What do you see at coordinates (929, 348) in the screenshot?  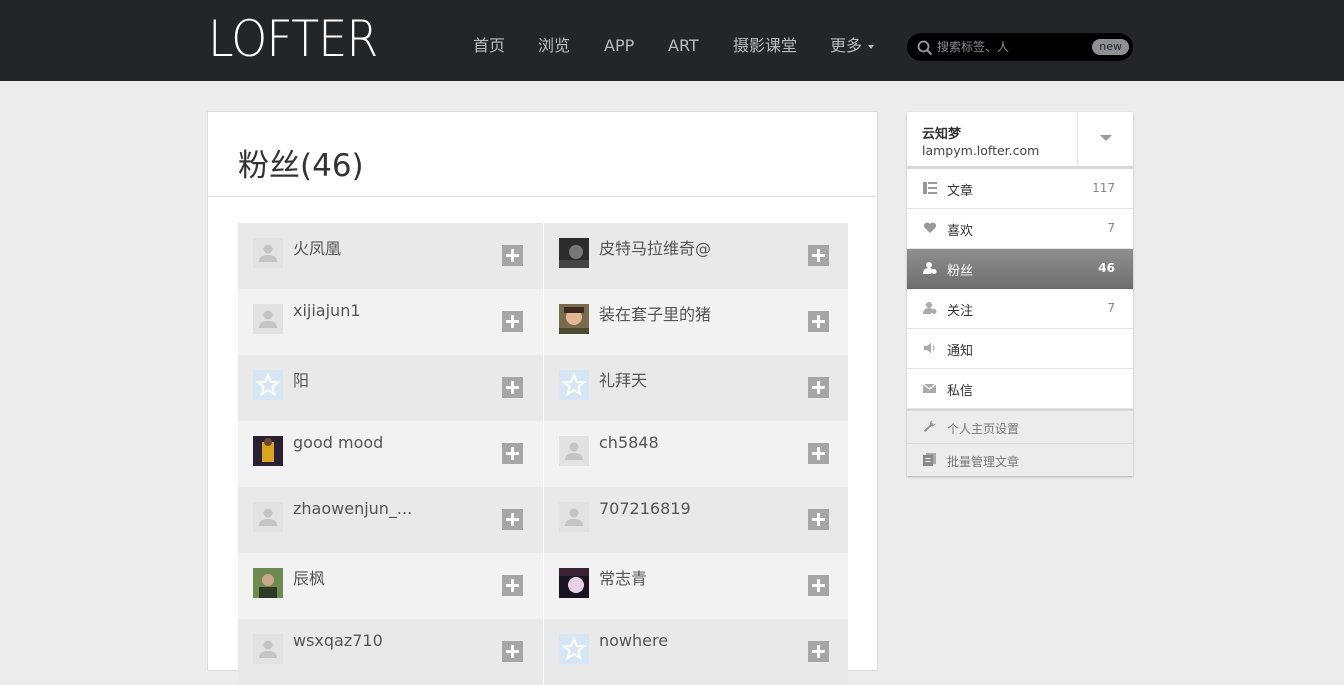 I see `speaker-icon` at bounding box center [929, 348].